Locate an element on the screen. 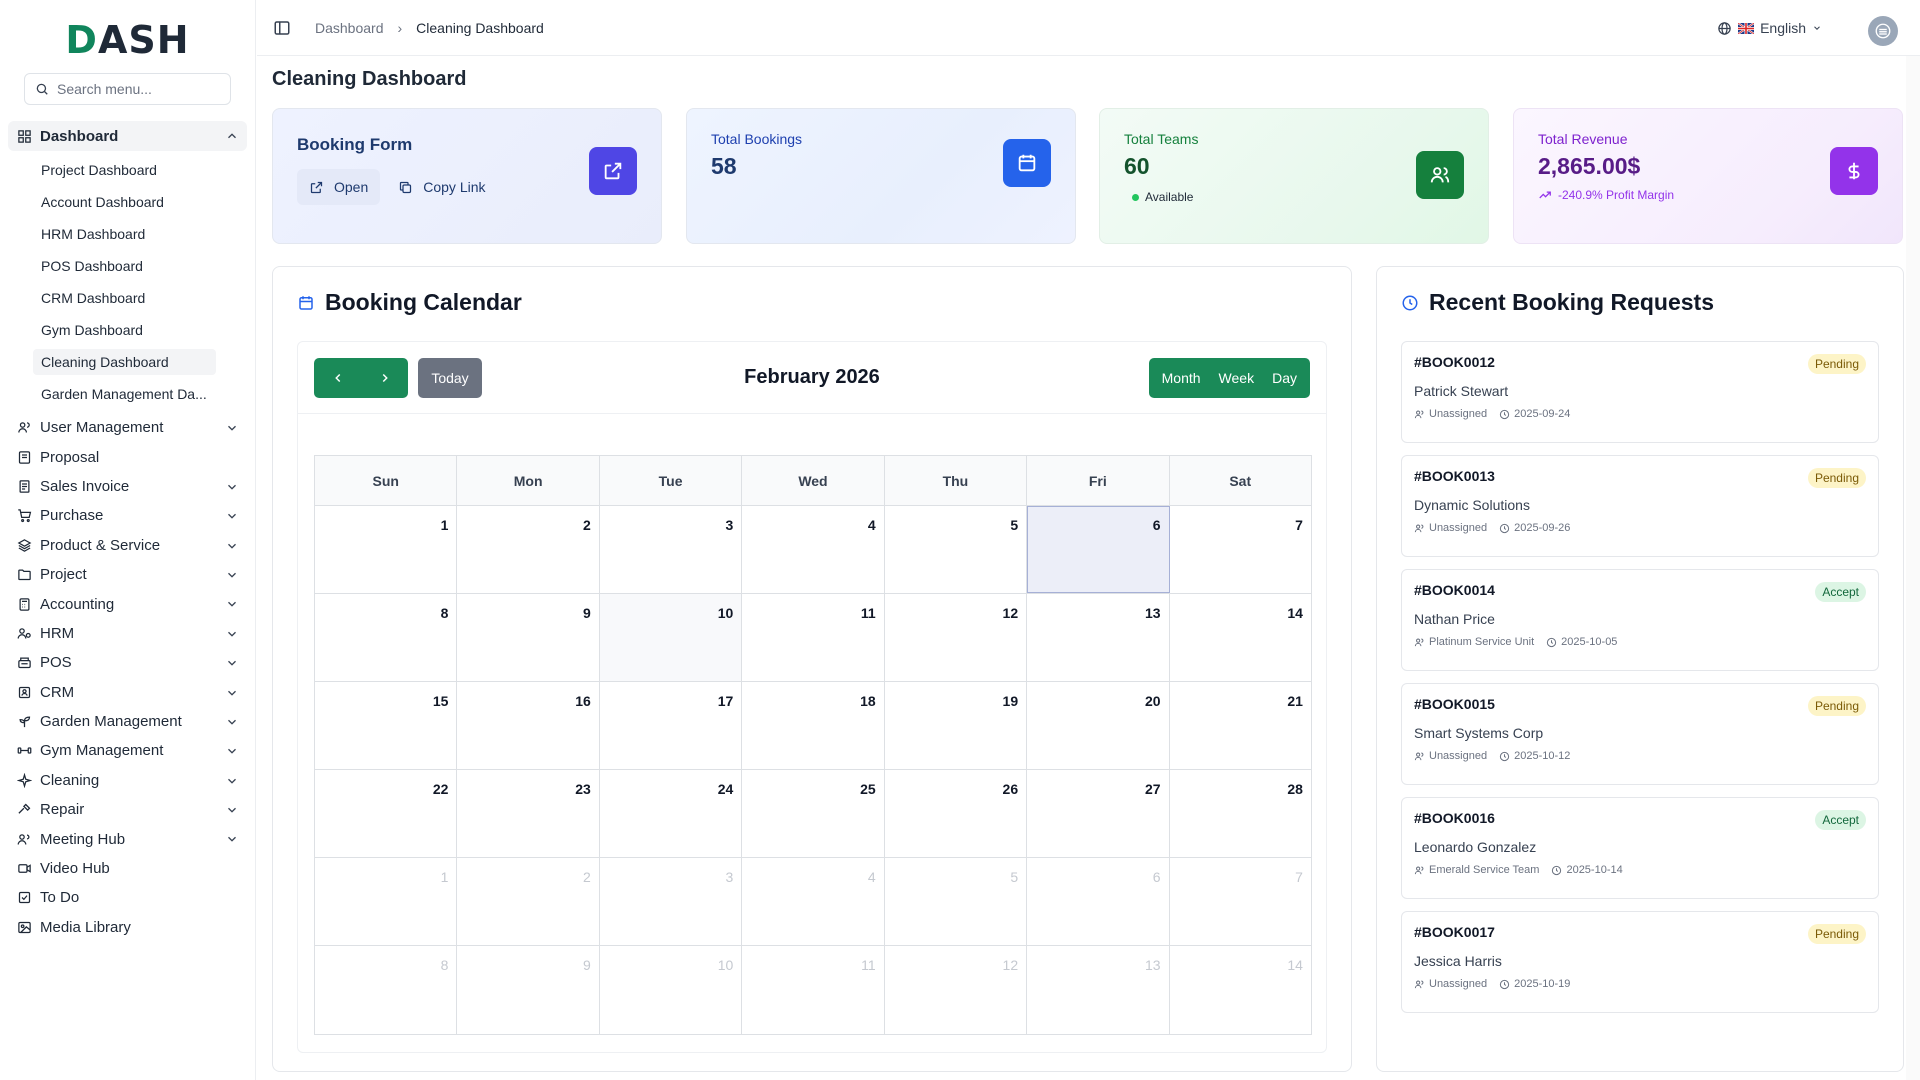  submenu-gym-dashboard: Gym Dashboard is located at coordinates (127, 330).